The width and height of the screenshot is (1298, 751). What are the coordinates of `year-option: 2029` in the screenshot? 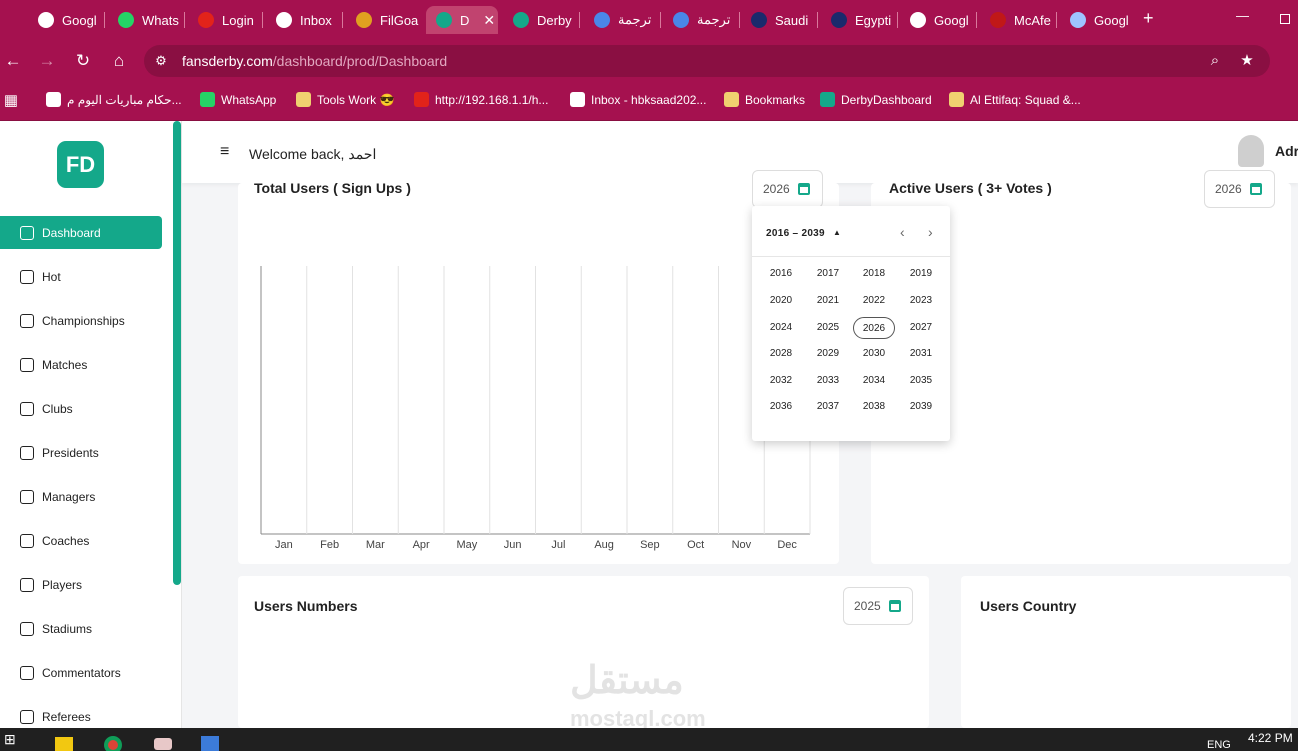 It's located at (828, 354).